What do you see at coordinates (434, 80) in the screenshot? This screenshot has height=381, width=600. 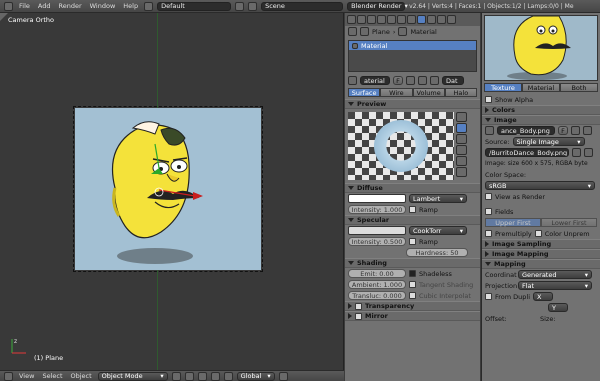 I see `link-type-icon` at bounding box center [434, 80].